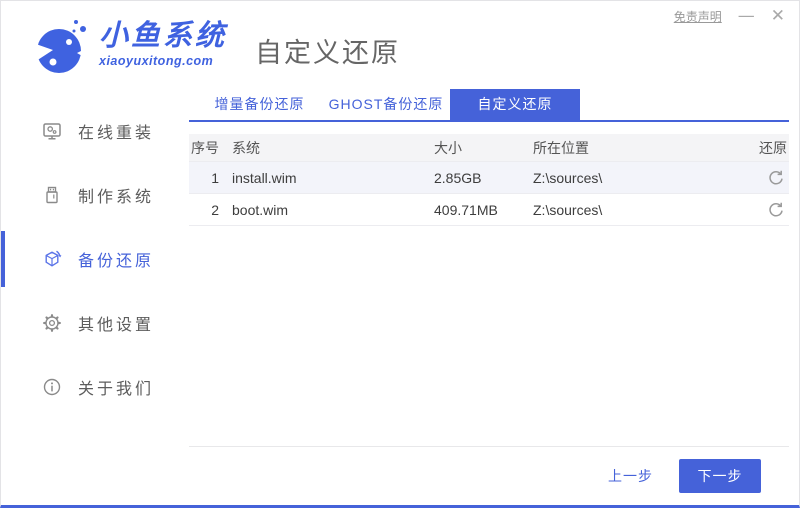 The width and height of the screenshot is (800, 508). Describe the element at coordinates (205, 147) in the screenshot. I see `col-header-index: 序号` at that location.